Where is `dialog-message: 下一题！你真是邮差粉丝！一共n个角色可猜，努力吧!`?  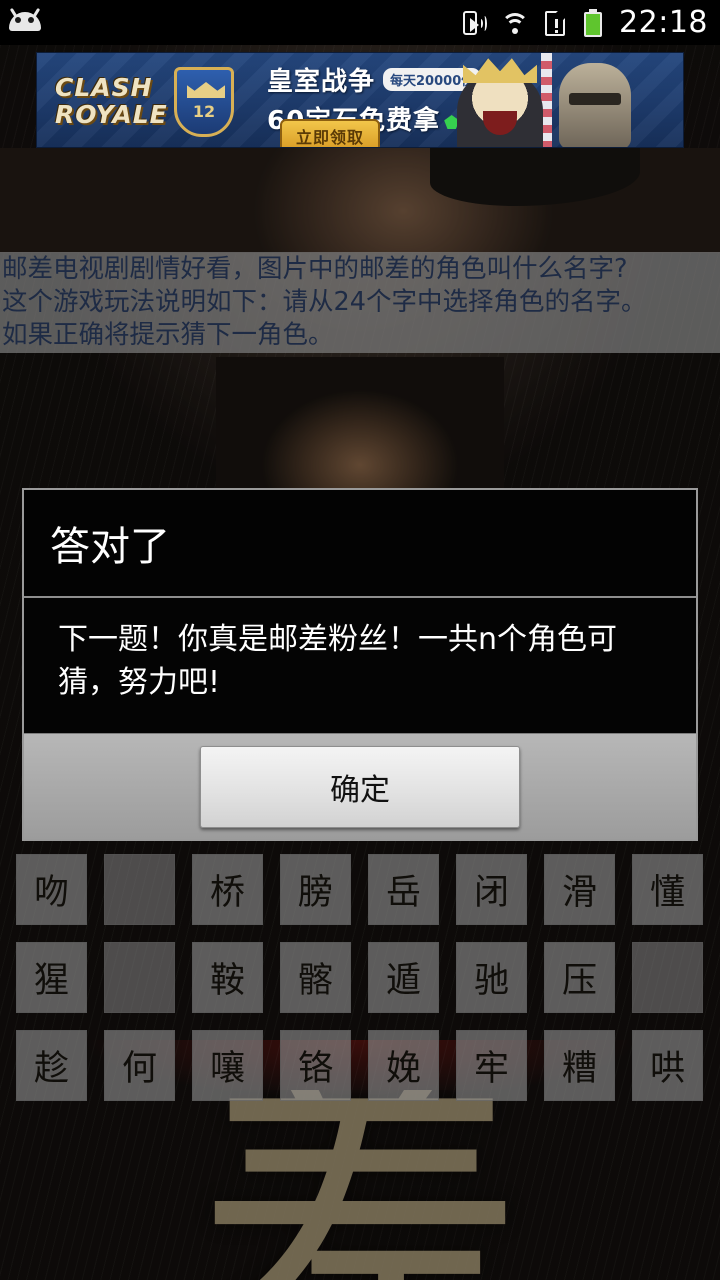 dialog-message: 下一题！你真是邮差粉丝！一共n个角色可猜，努力吧! is located at coordinates (360, 665).